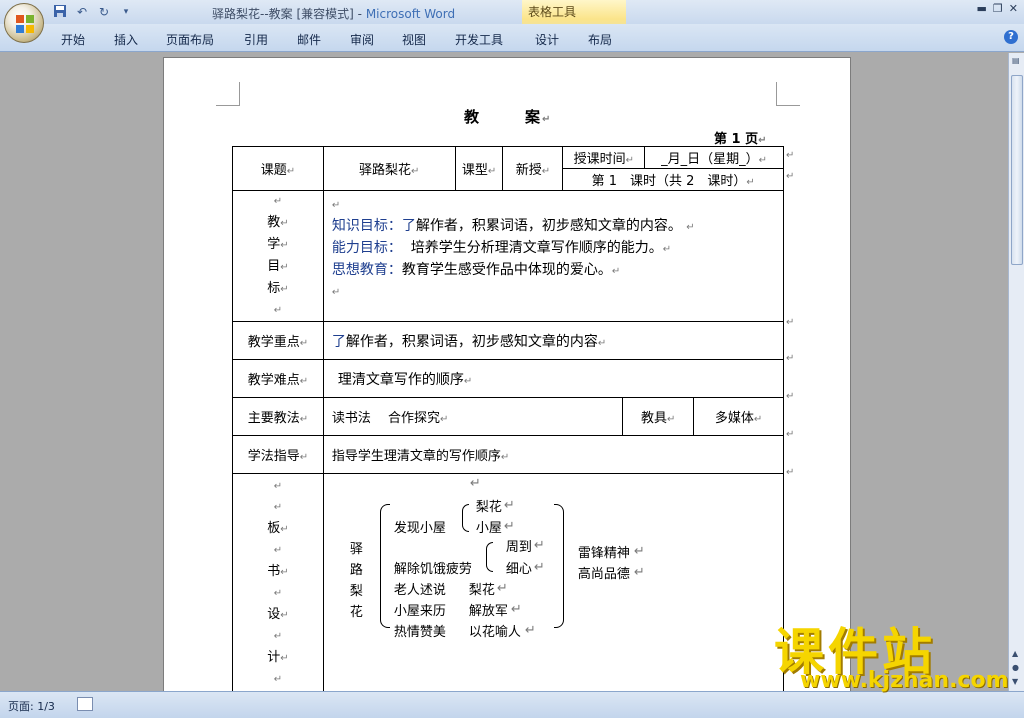 The height and width of the screenshot is (718, 1024). I want to click on board-leaf: 周到, so click(518, 547).